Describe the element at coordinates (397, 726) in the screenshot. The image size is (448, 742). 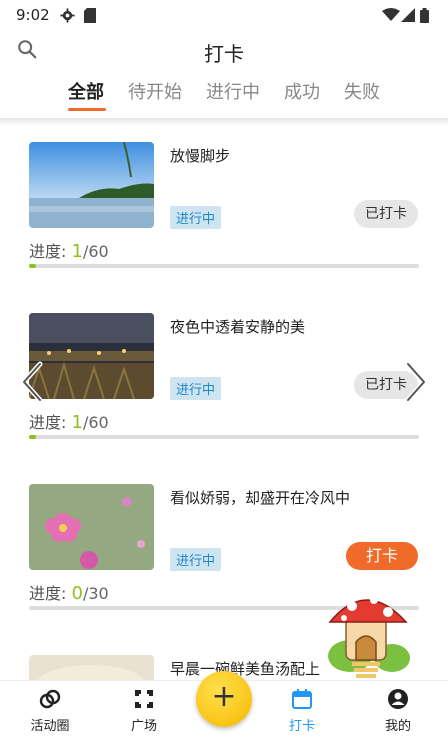
I see `tab-label: 我的` at that location.